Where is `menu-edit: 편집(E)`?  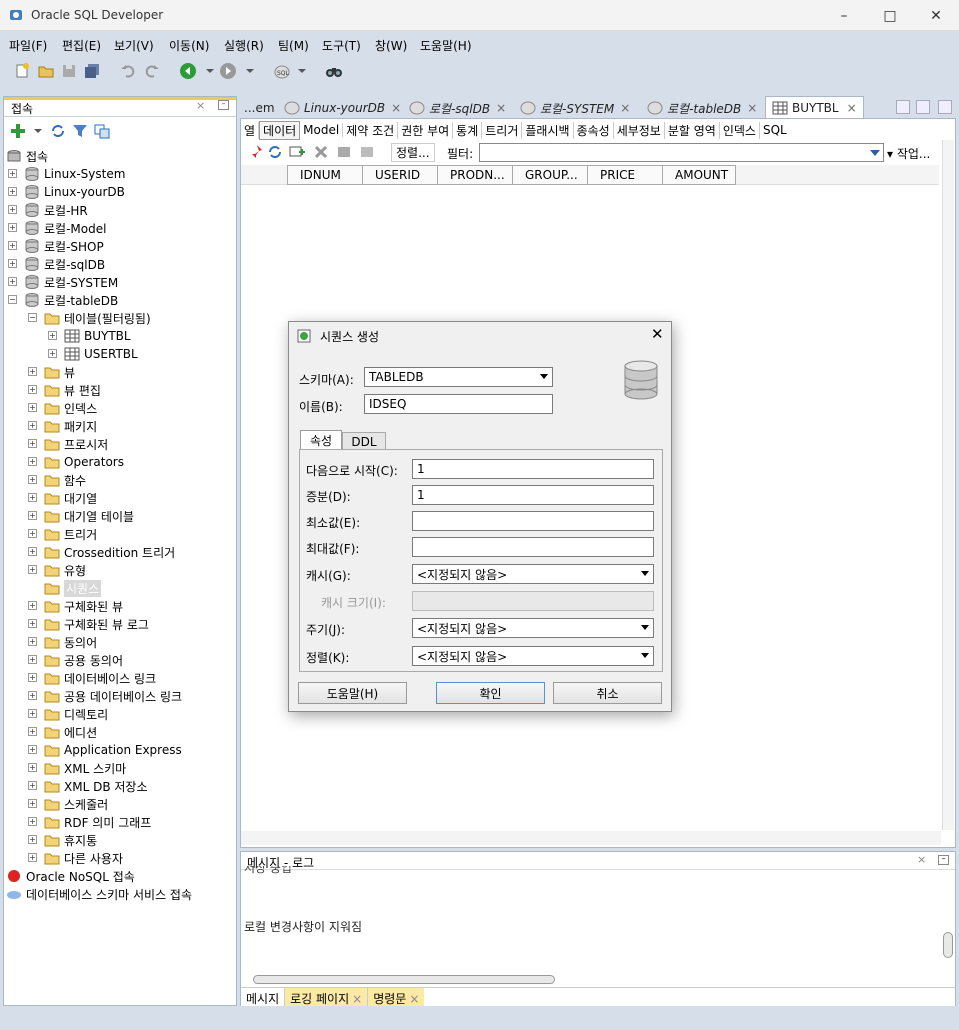 menu-edit: 편집(E) is located at coordinates (81, 45).